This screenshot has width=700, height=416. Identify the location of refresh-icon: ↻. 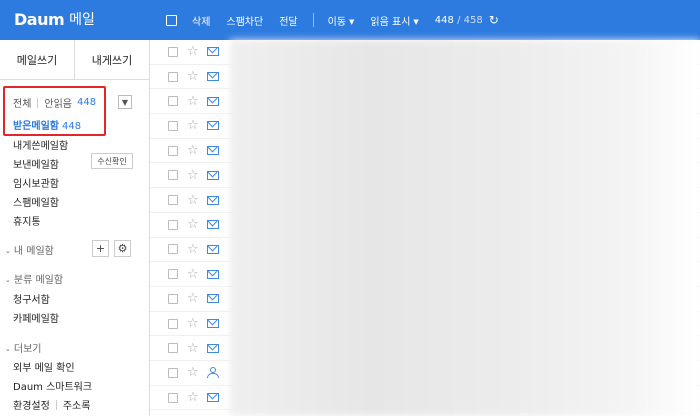
(494, 20).